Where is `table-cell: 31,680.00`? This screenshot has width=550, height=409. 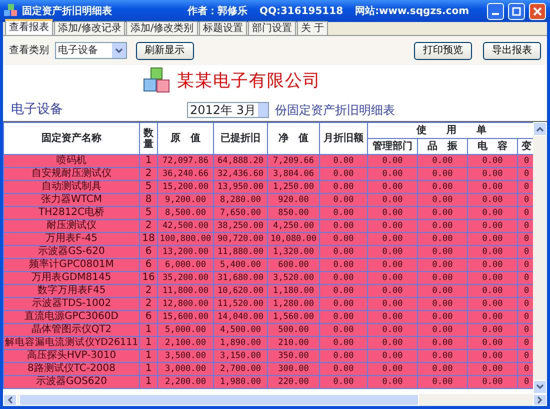 table-cell: 31,680.00 is located at coordinates (241, 278).